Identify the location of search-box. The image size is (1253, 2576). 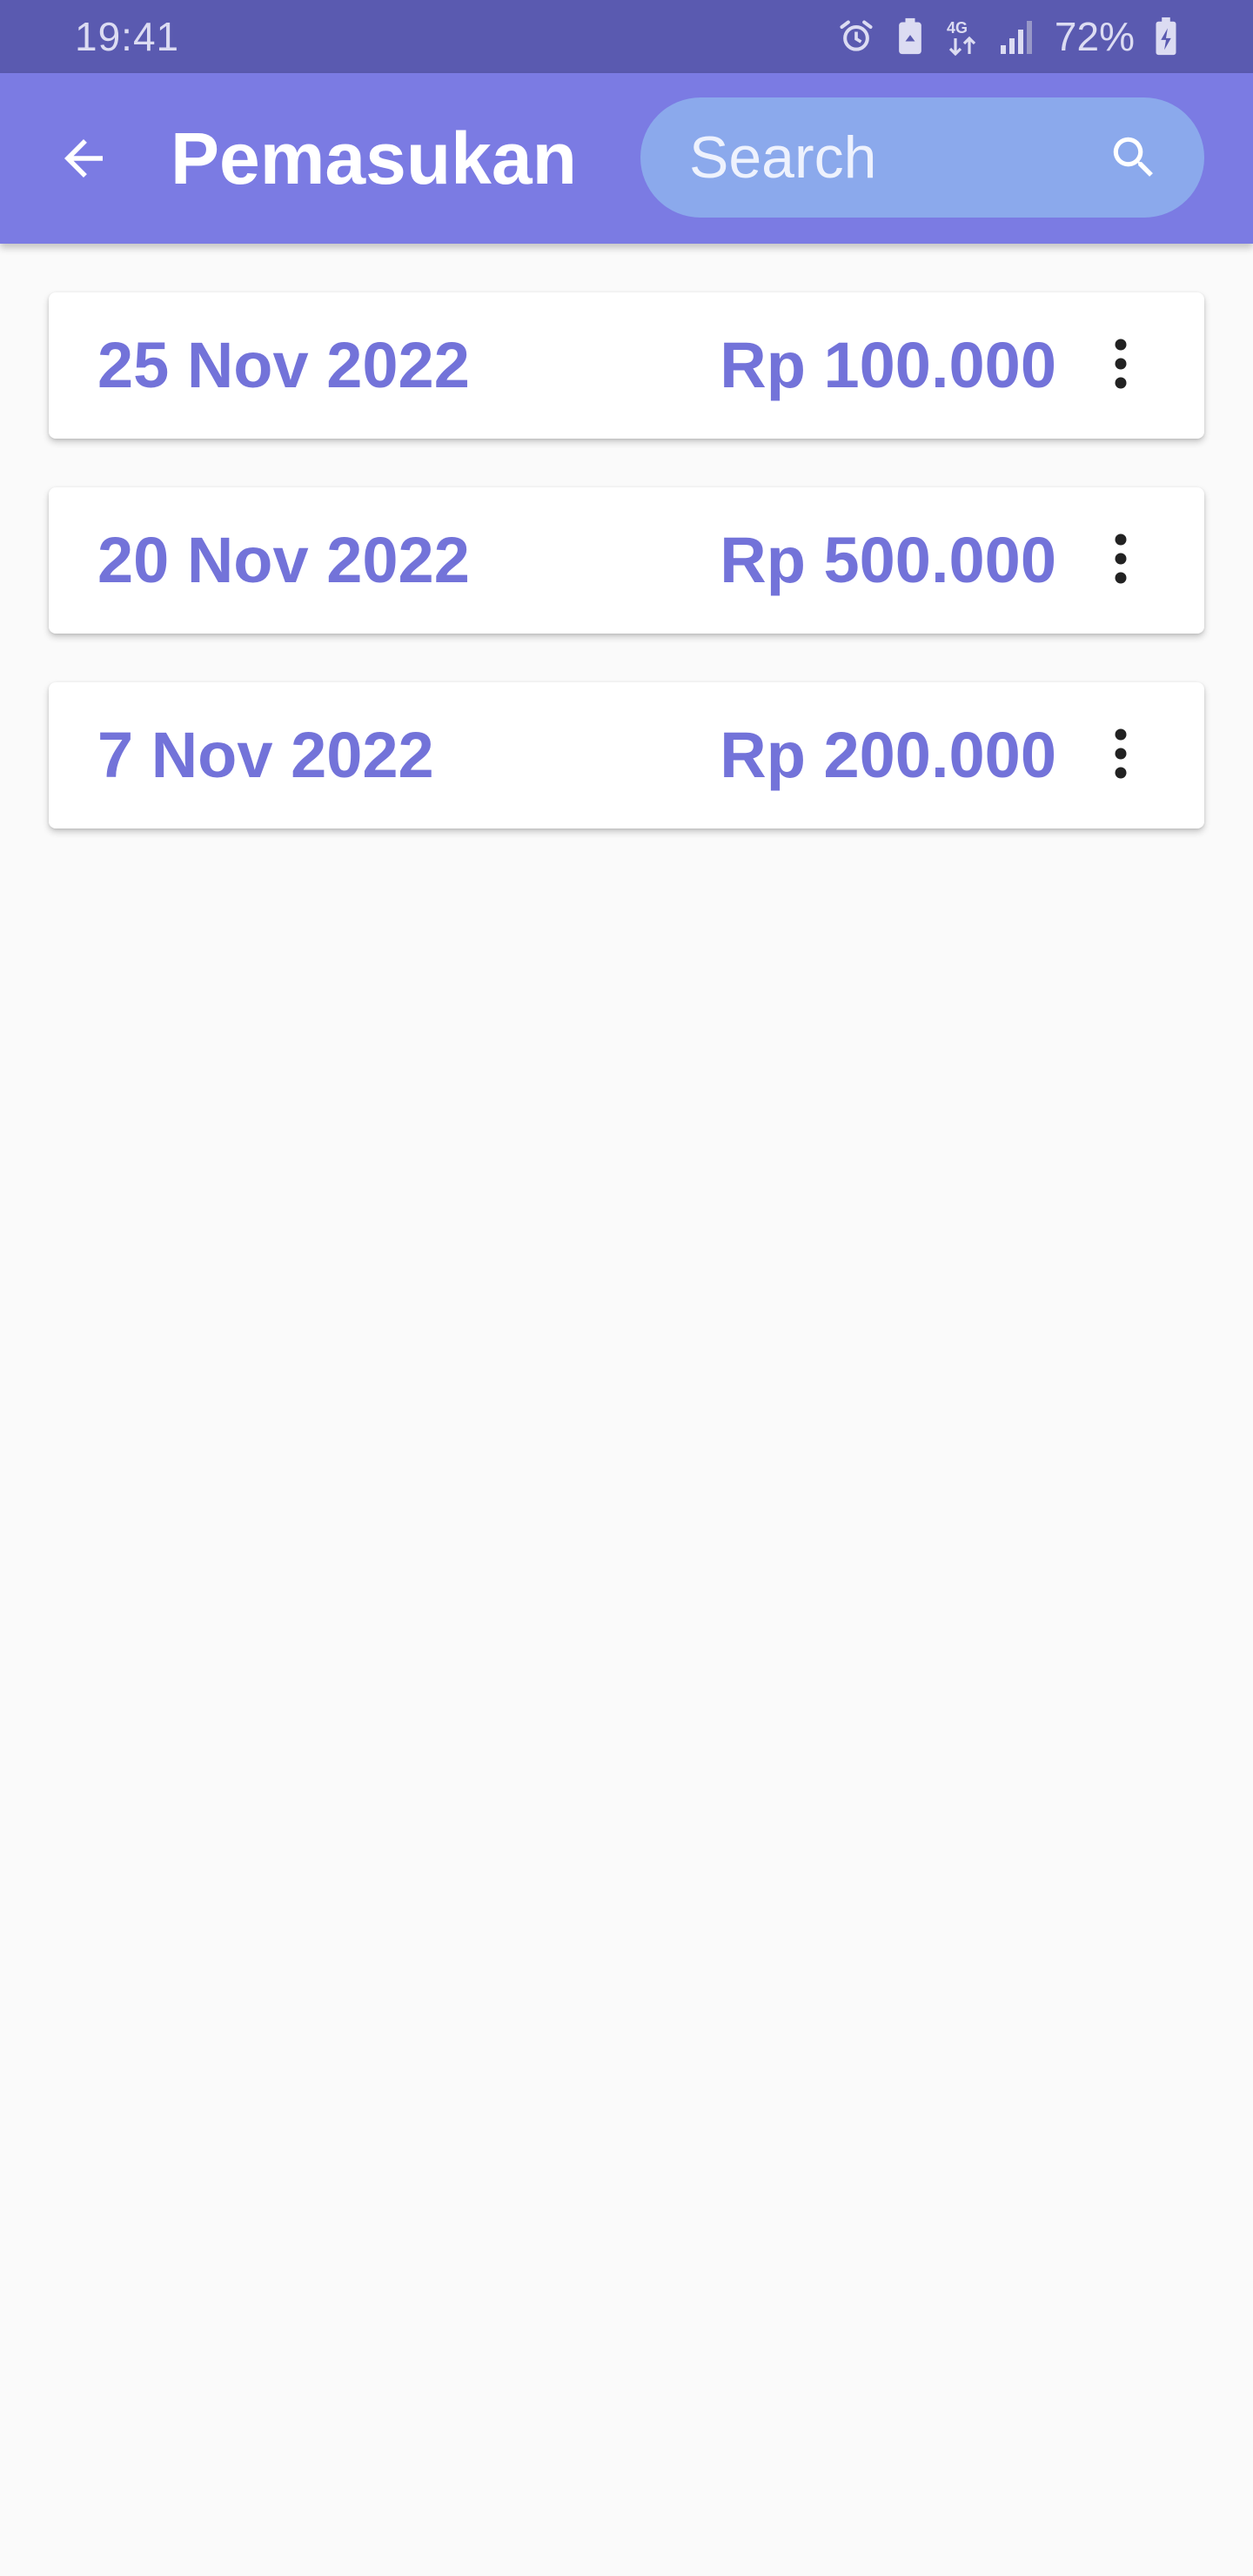
(922, 157).